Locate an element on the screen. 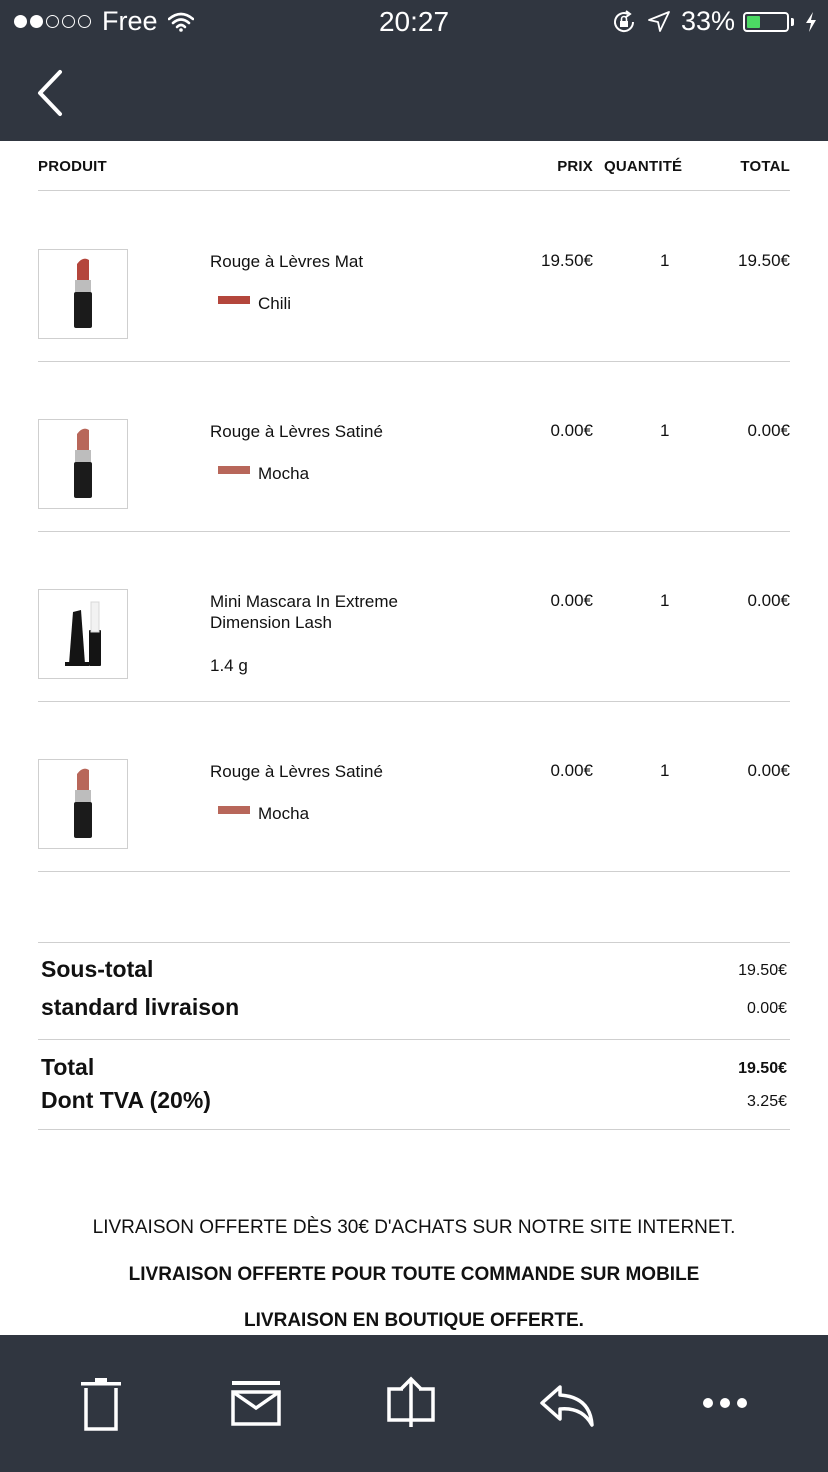 The width and height of the screenshot is (828, 1472). header-total: TOTAL is located at coordinates (765, 166).